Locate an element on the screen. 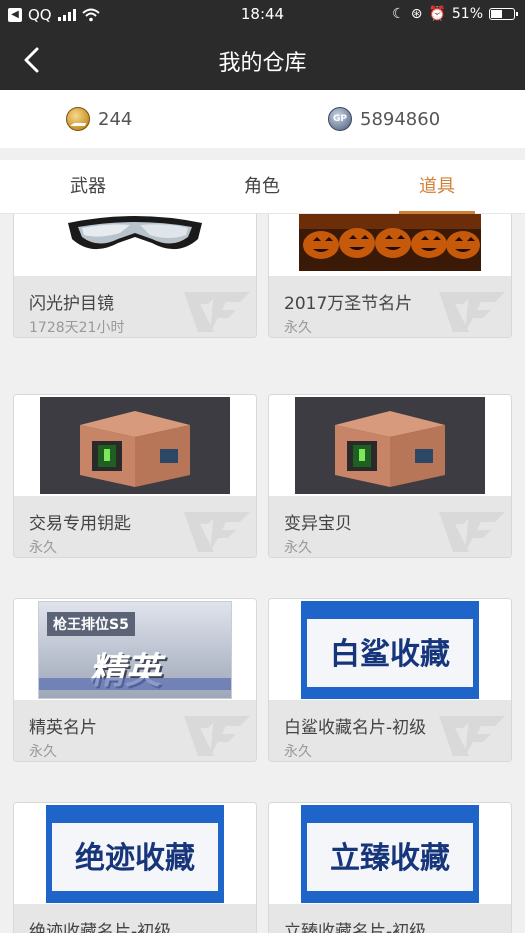 The image size is (525, 933). item-duration: 1728天21小时 is located at coordinates (77, 328).